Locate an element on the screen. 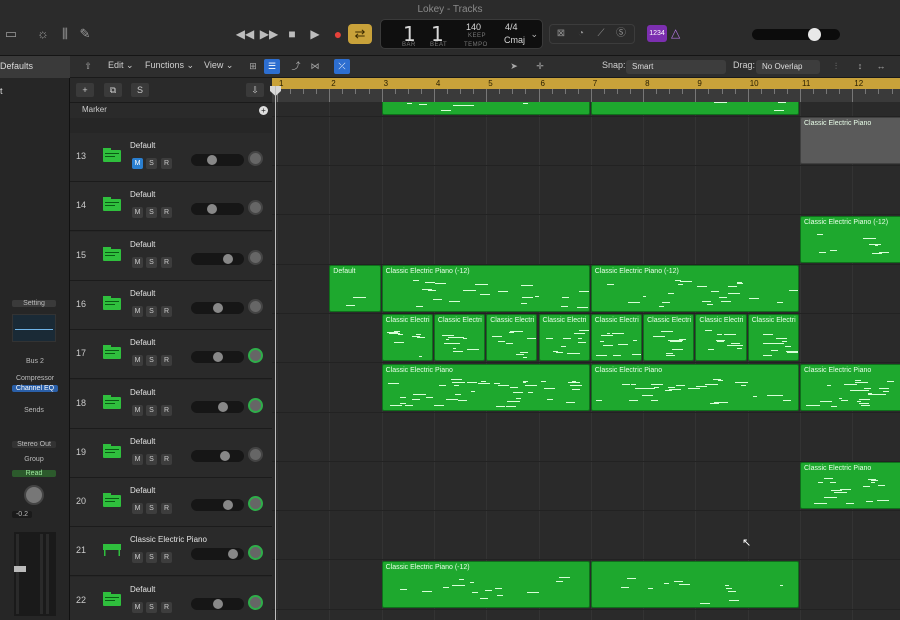  list-view-icon: ☰ is located at coordinates (272, 66).